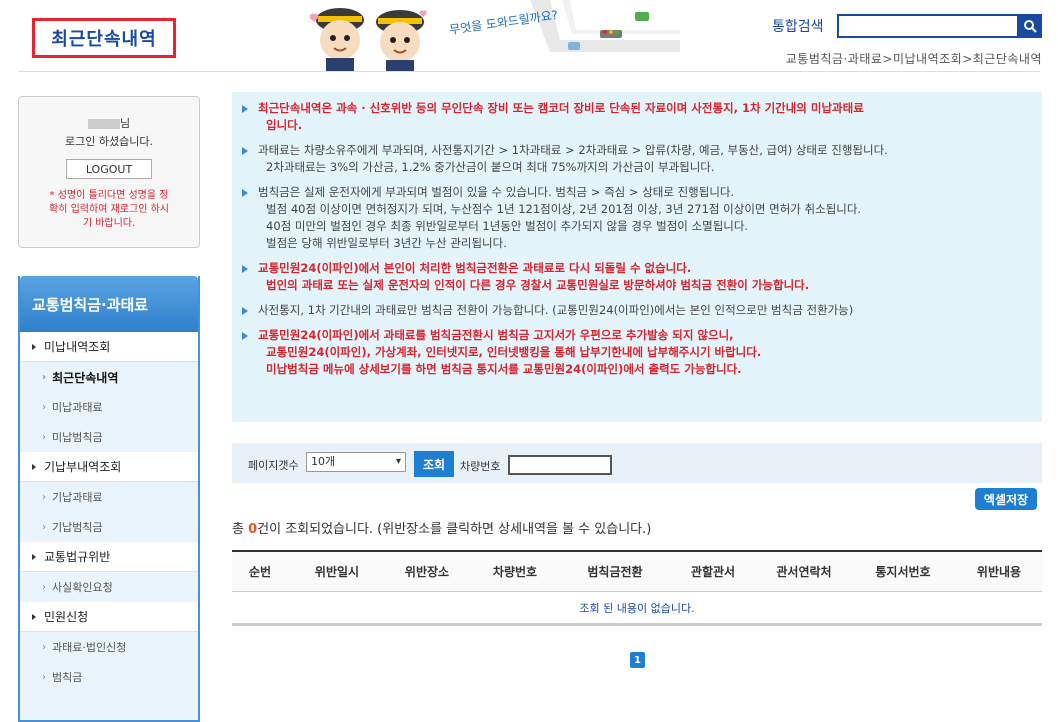 This screenshot has width=1058, height=722. I want to click on logout-button: LOGOUT, so click(109, 169).